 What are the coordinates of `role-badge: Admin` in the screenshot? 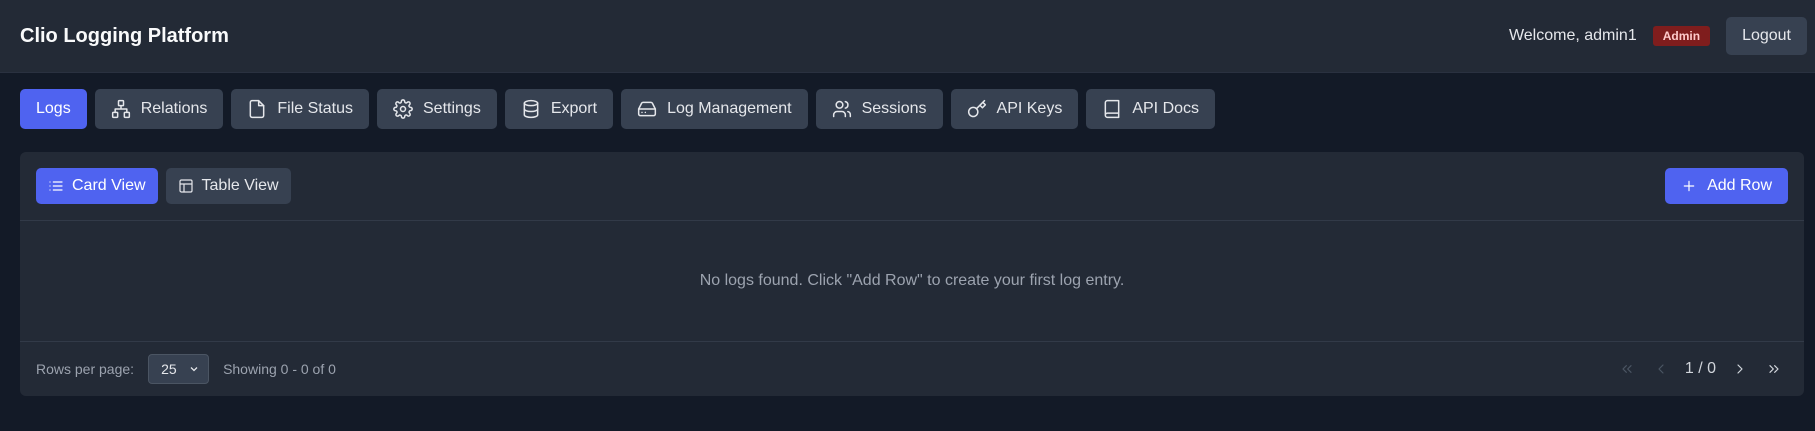 It's located at (1681, 36).